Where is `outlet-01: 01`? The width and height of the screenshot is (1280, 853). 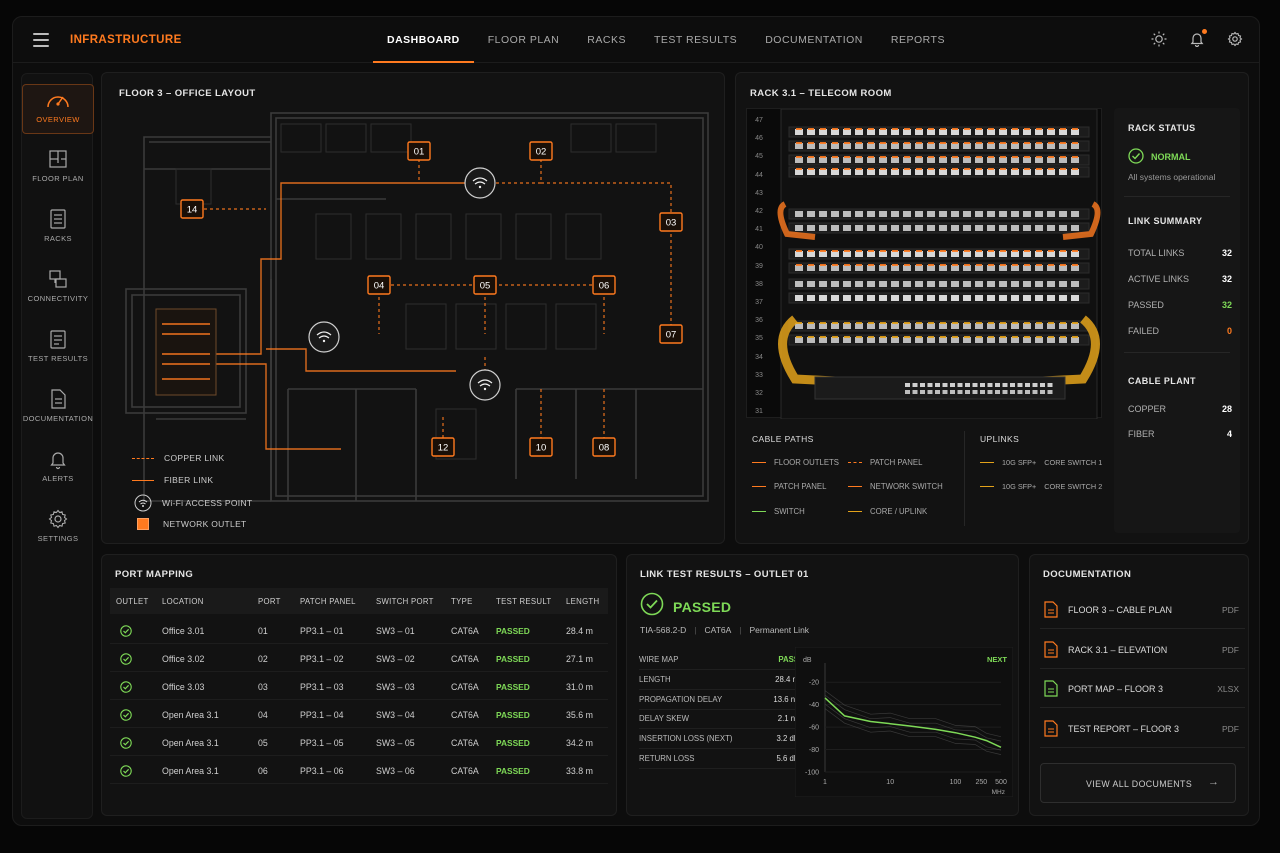
outlet-01: 01 is located at coordinates (419, 151).